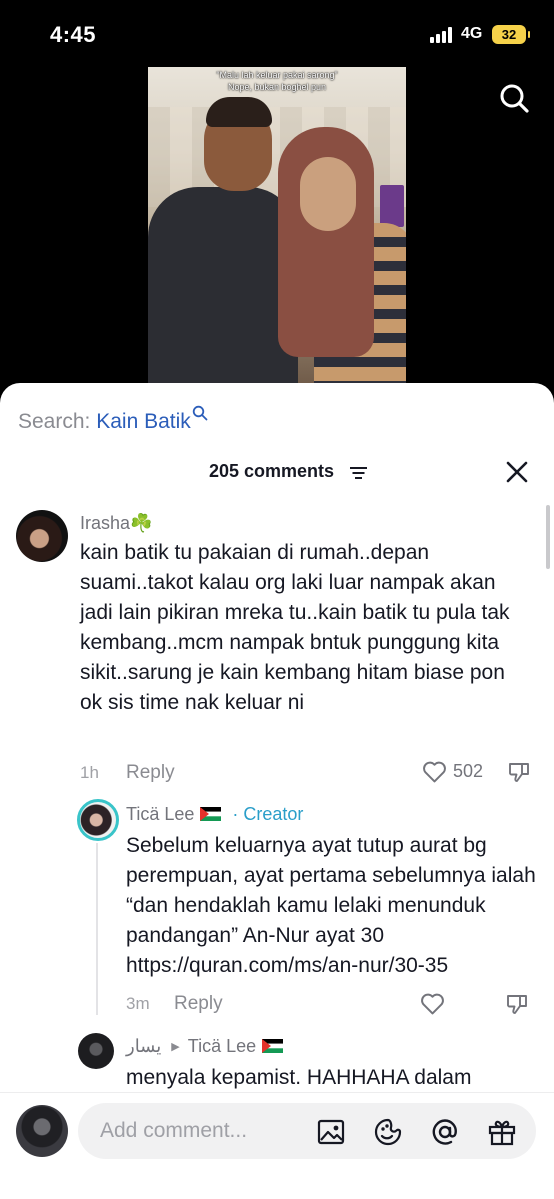 This screenshot has height=1199, width=554. What do you see at coordinates (277, 35) in the screenshot?
I see `status-bar: 4:45 4G 32` at bounding box center [277, 35].